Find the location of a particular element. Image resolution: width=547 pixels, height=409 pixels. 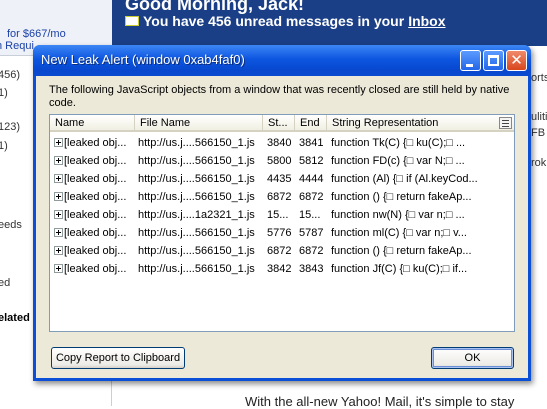

background-text: uliti is located at coordinates (539, 117).